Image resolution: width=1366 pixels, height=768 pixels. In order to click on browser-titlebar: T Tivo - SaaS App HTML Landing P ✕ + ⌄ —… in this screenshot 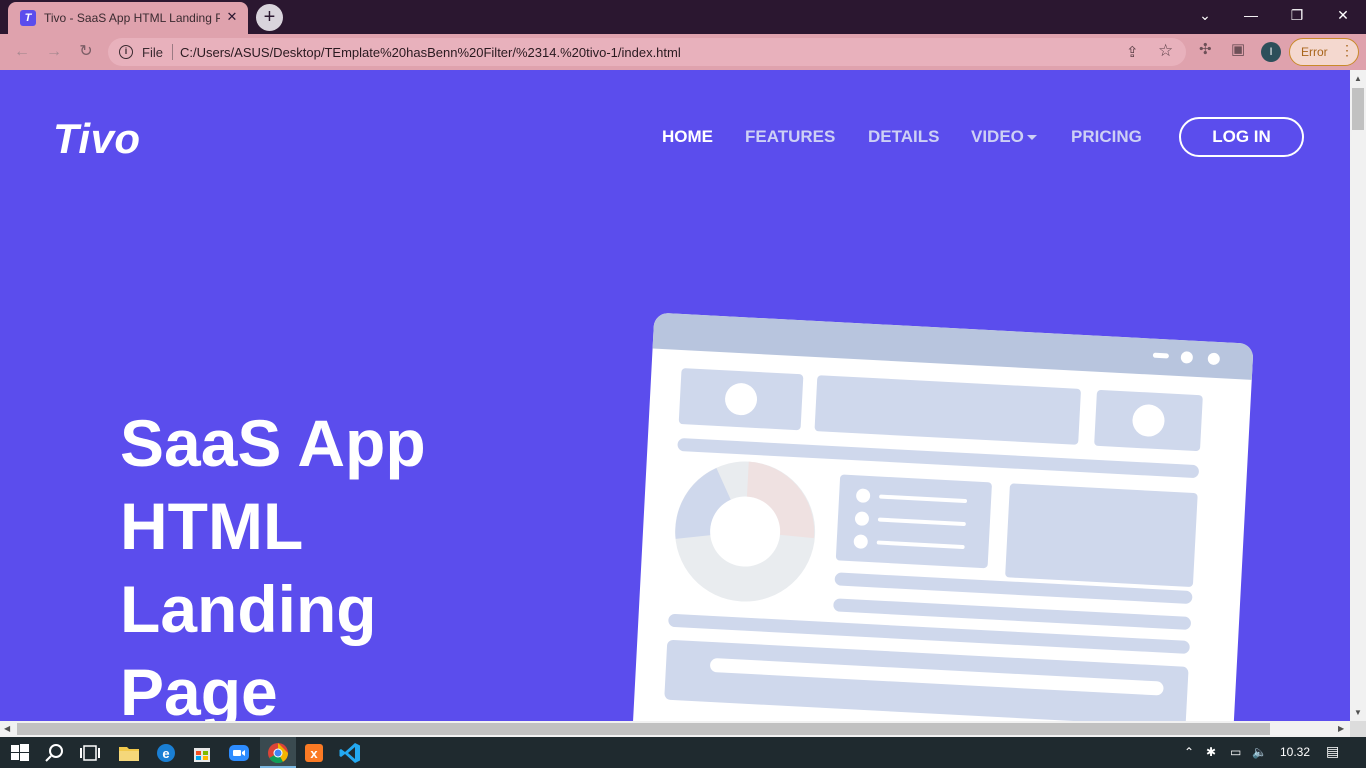, I will do `click(683, 17)`.